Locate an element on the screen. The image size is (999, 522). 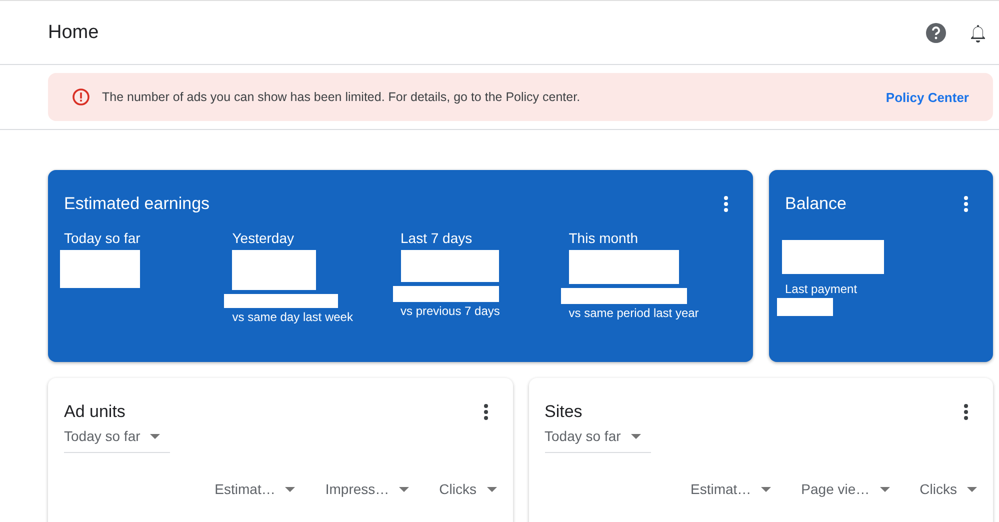
card-title: Estimated earnings is located at coordinates (137, 204).